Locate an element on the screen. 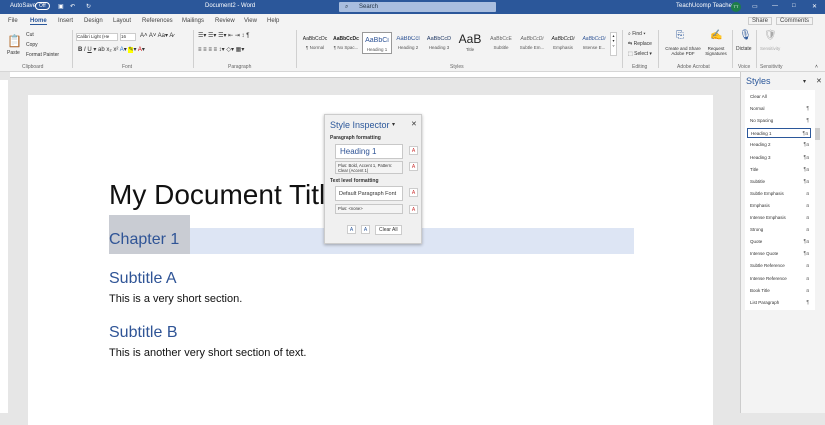  style-title: AaB Title is located at coordinates (470, 43).